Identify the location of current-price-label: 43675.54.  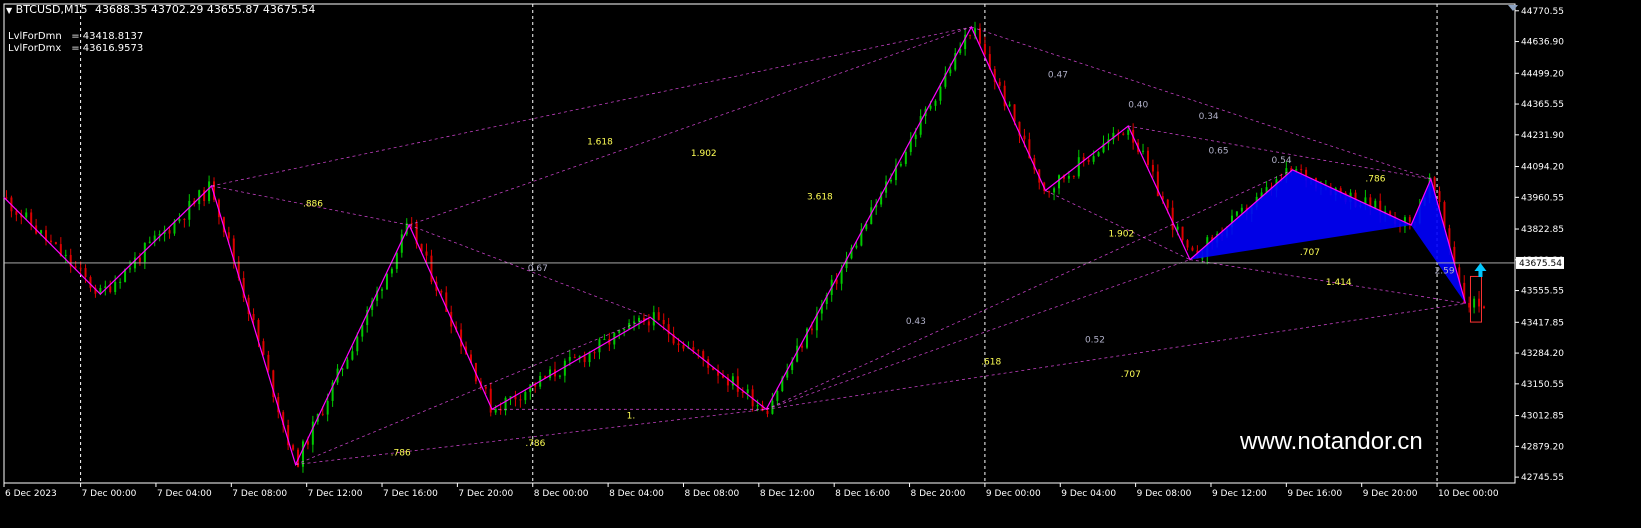
(1540, 264).